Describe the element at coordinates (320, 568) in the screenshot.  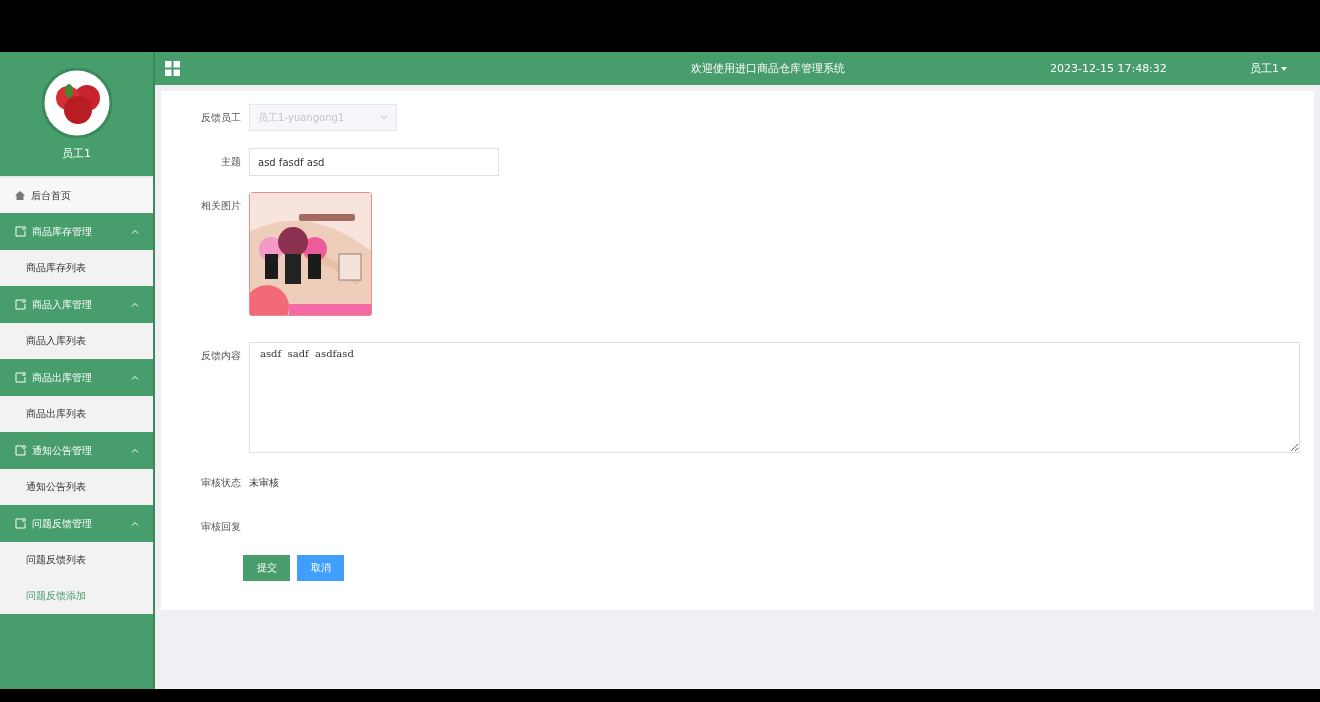
I see `cancel-button: 取消` at that location.